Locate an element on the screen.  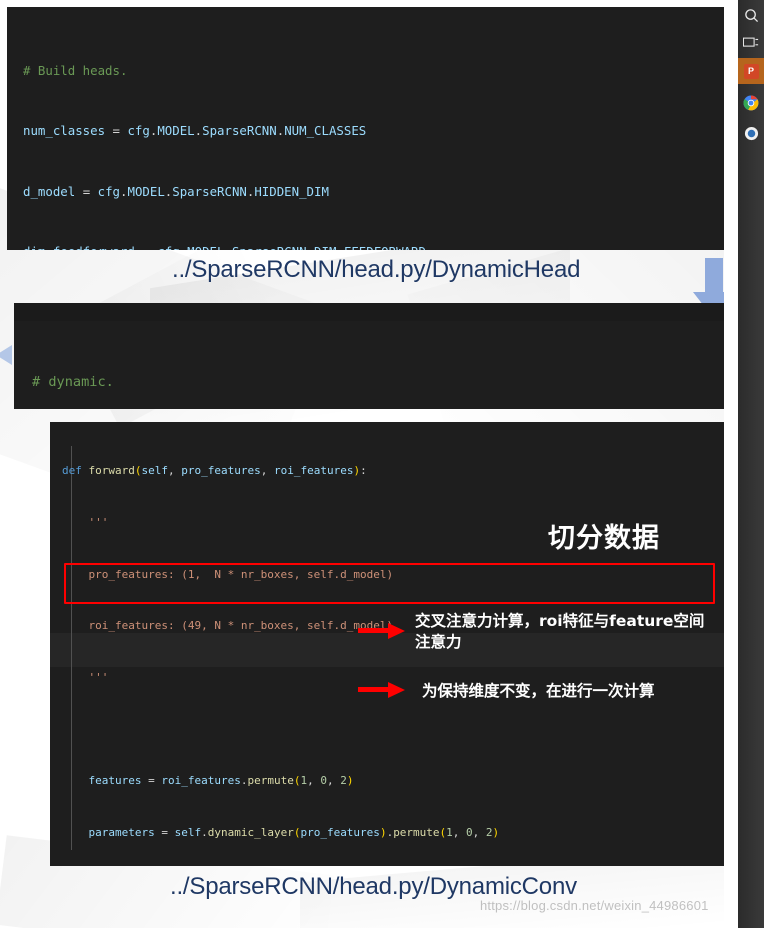
watermark: https://blog.csdn.net/weixin_44986601 is located at coordinates (594, 905).